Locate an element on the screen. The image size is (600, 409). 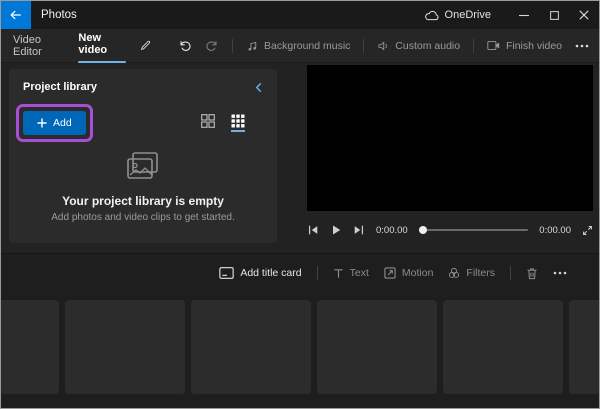
motion-tool-icon is located at coordinates (390, 273).